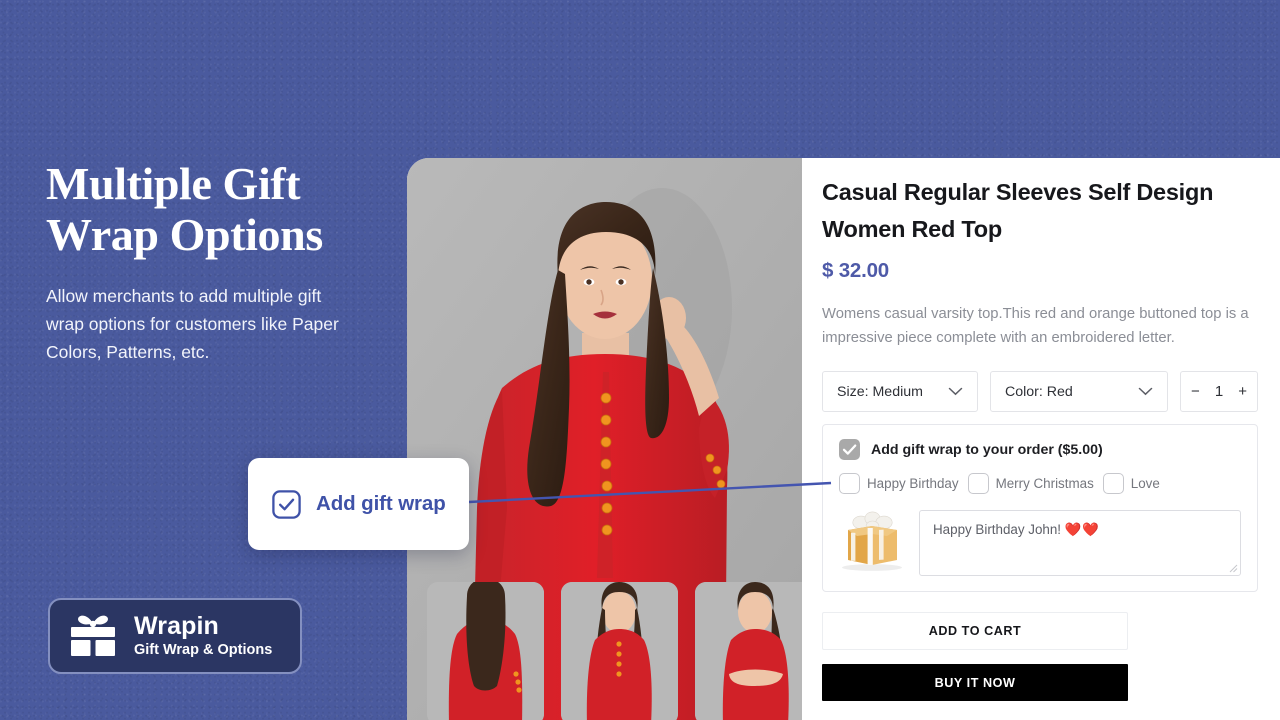 Image resolution: width=1280 pixels, height=720 pixels. I want to click on gift-wrap-main-option: Add gift wrap to your order ($5.00), so click(1040, 449).